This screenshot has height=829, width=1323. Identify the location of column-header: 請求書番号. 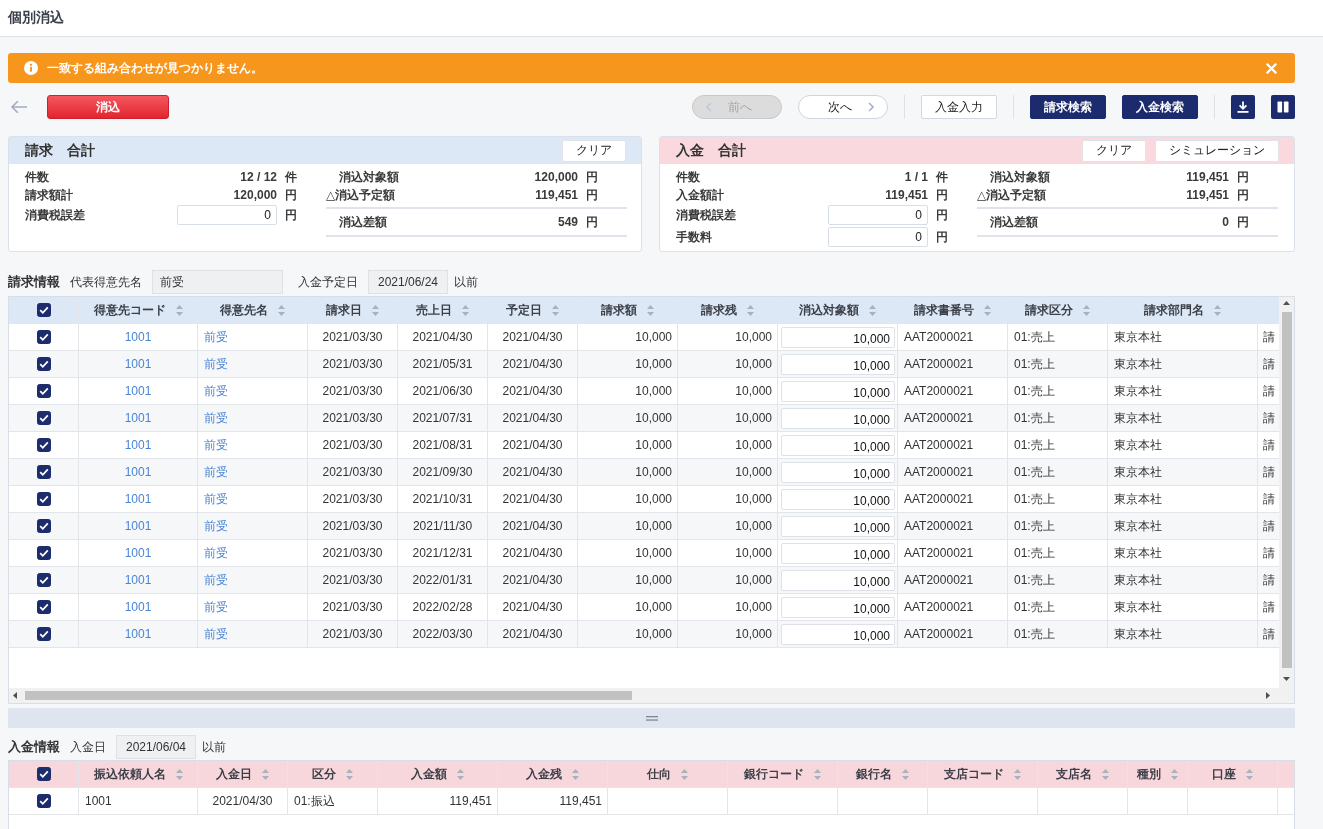
(953, 310).